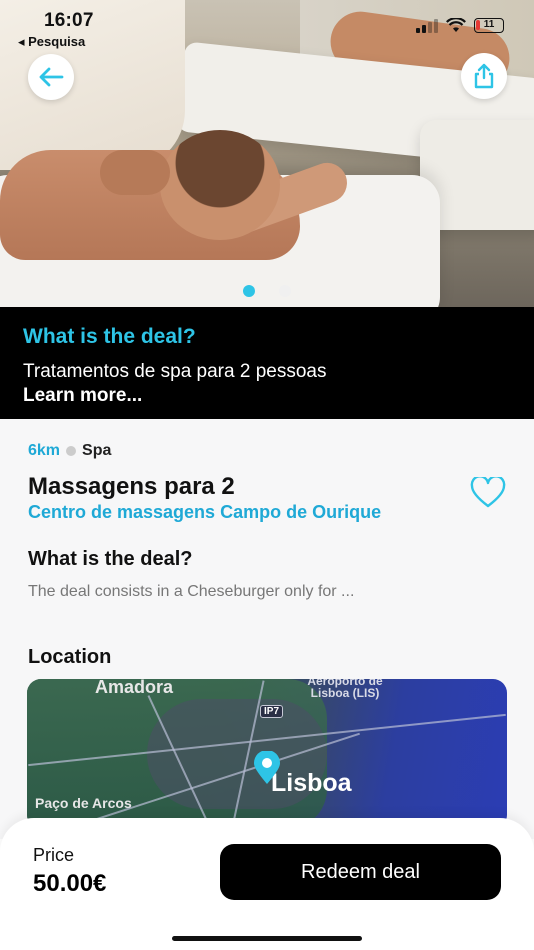 This screenshot has height=950, width=534. Describe the element at coordinates (70, 657) in the screenshot. I see `location-title: Location` at that location.